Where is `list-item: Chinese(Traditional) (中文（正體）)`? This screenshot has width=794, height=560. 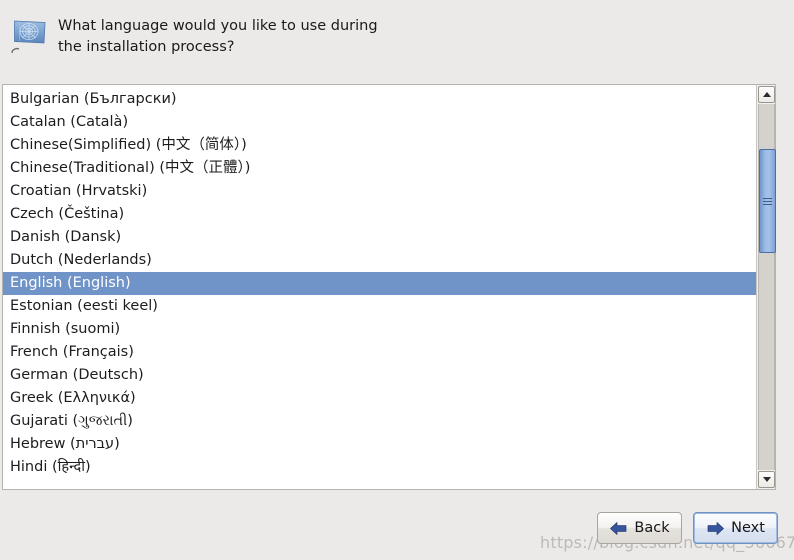 list-item: Chinese(Traditional) (中文（正體）) is located at coordinates (379, 168).